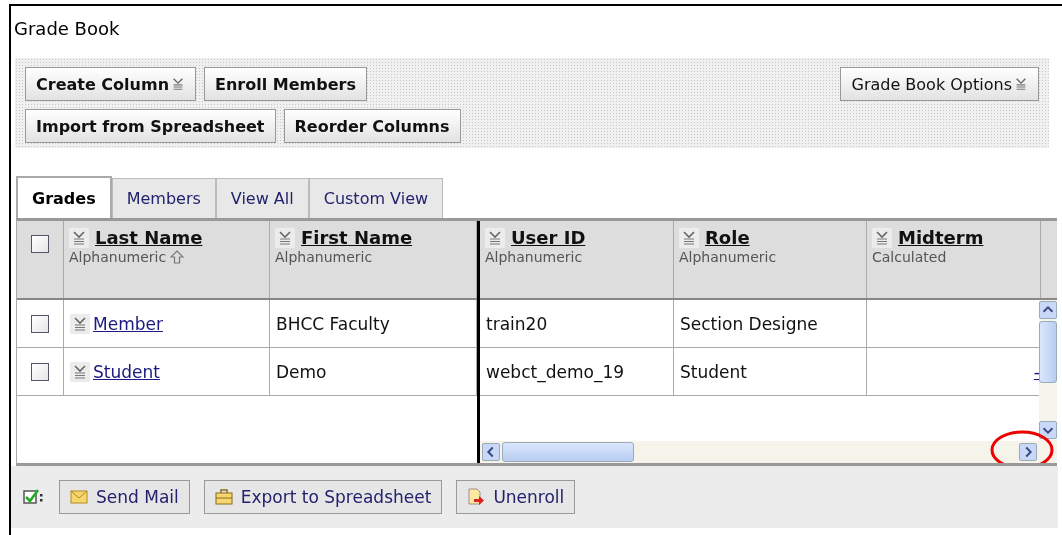  What do you see at coordinates (301, 371) in the screenshot?
I see `table-cell: Demo` at bounding box center [301, 371].